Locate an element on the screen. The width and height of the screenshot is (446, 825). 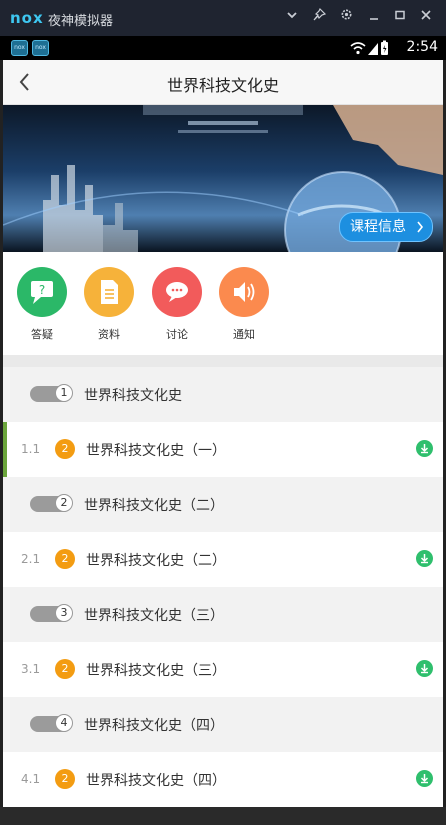
course-info-button: 课程信息 is located at coordinates (386, 227).